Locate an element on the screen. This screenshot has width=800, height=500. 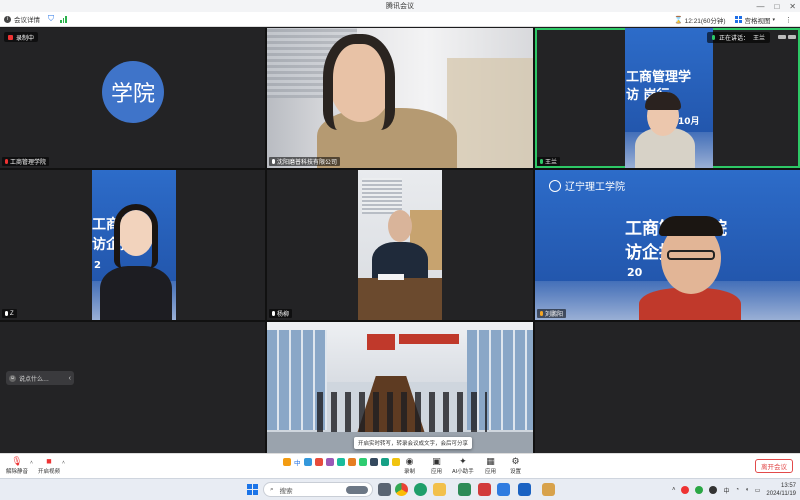
taskbar-search: ⌕ 搜索 is located at coordinates (318, 489).